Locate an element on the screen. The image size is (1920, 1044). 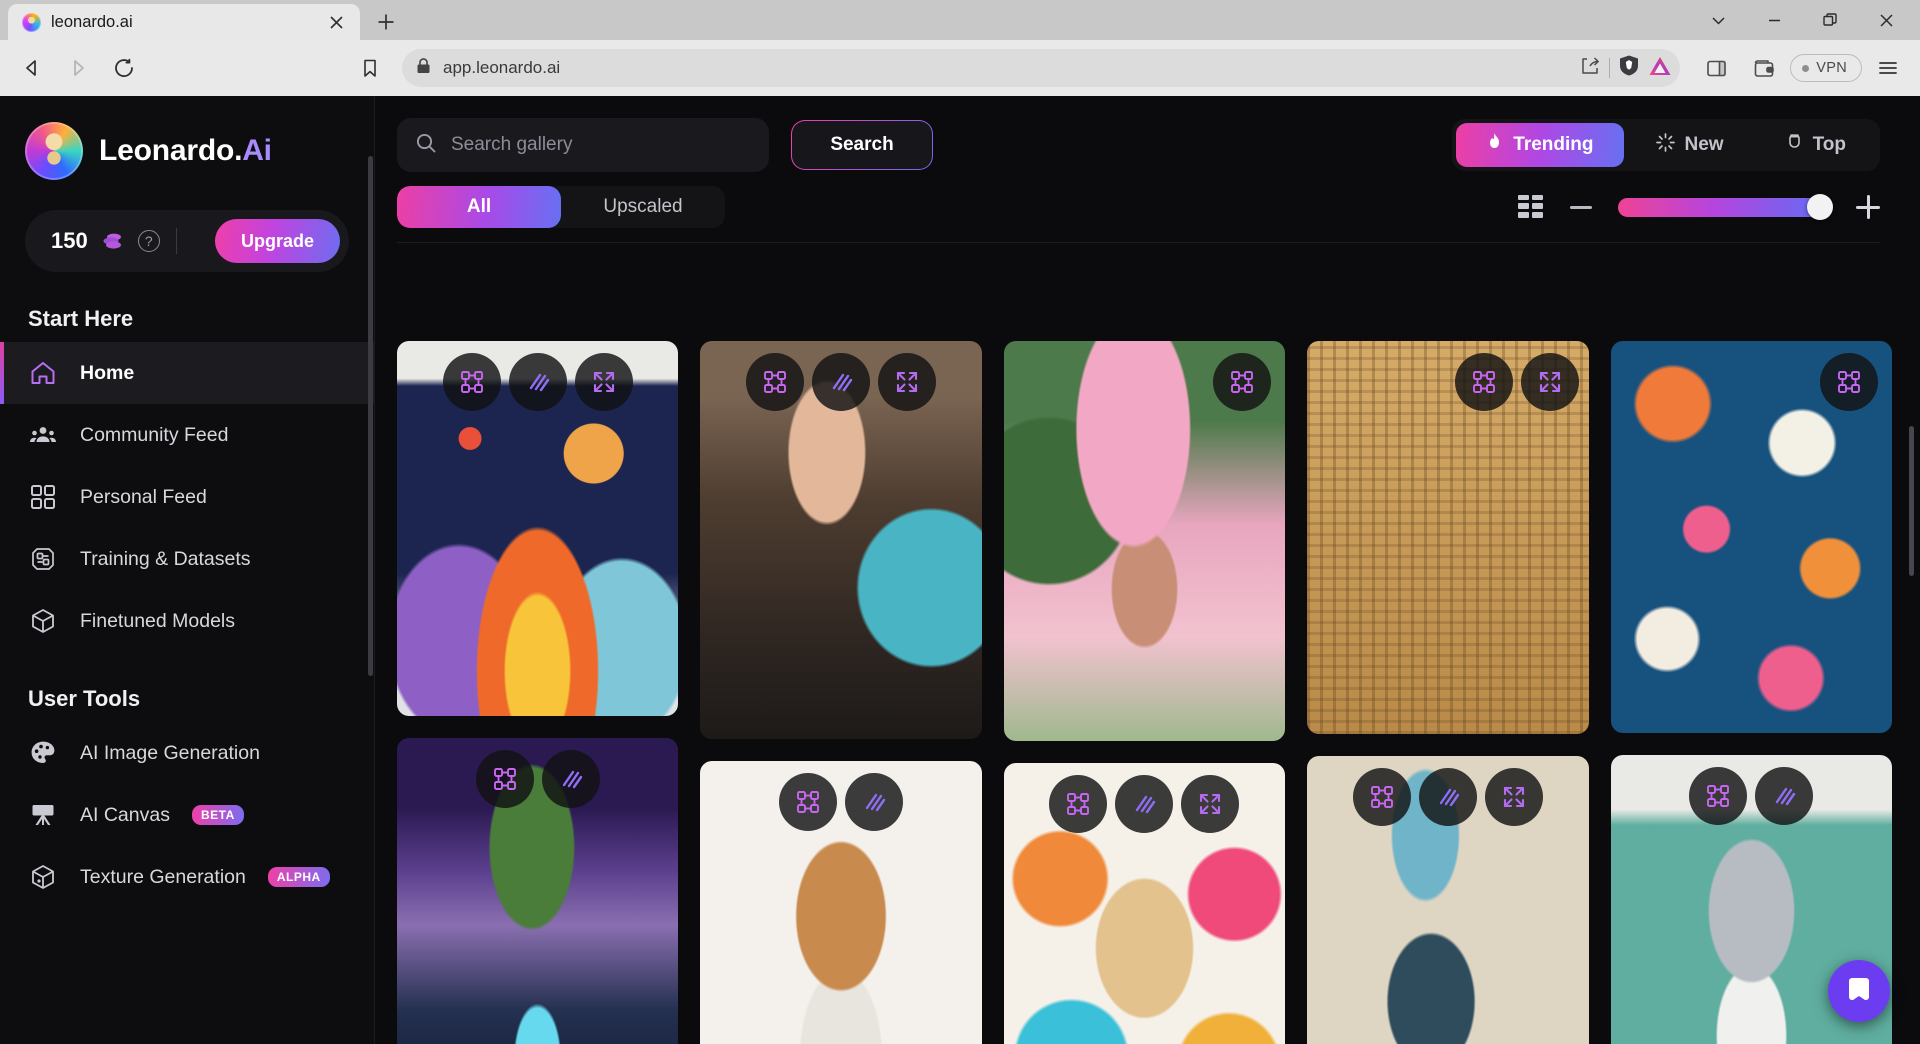
upgrade-button: Upgrade is located at coordinates (277, 241).